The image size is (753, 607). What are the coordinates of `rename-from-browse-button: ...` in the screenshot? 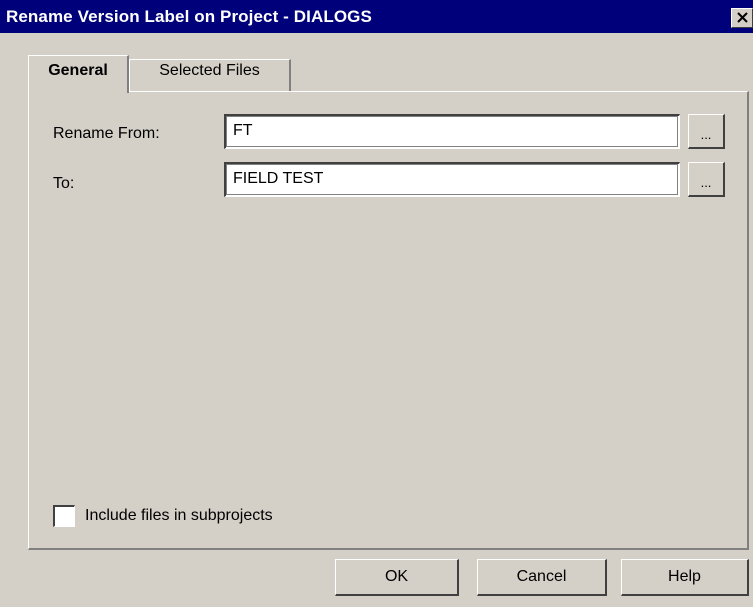 It's located at (706, 131).